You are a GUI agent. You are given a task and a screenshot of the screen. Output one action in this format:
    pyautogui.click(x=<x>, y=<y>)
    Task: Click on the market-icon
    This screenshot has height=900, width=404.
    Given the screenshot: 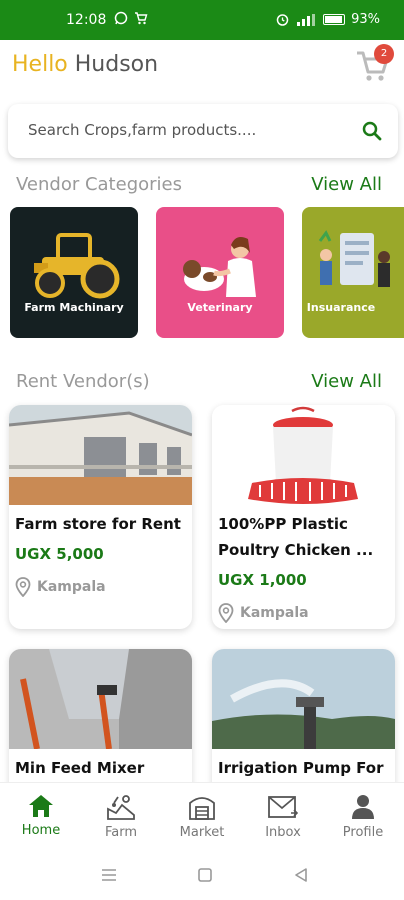 What is the action you would take?
    pyautogui.click(x=202, y=808)
    